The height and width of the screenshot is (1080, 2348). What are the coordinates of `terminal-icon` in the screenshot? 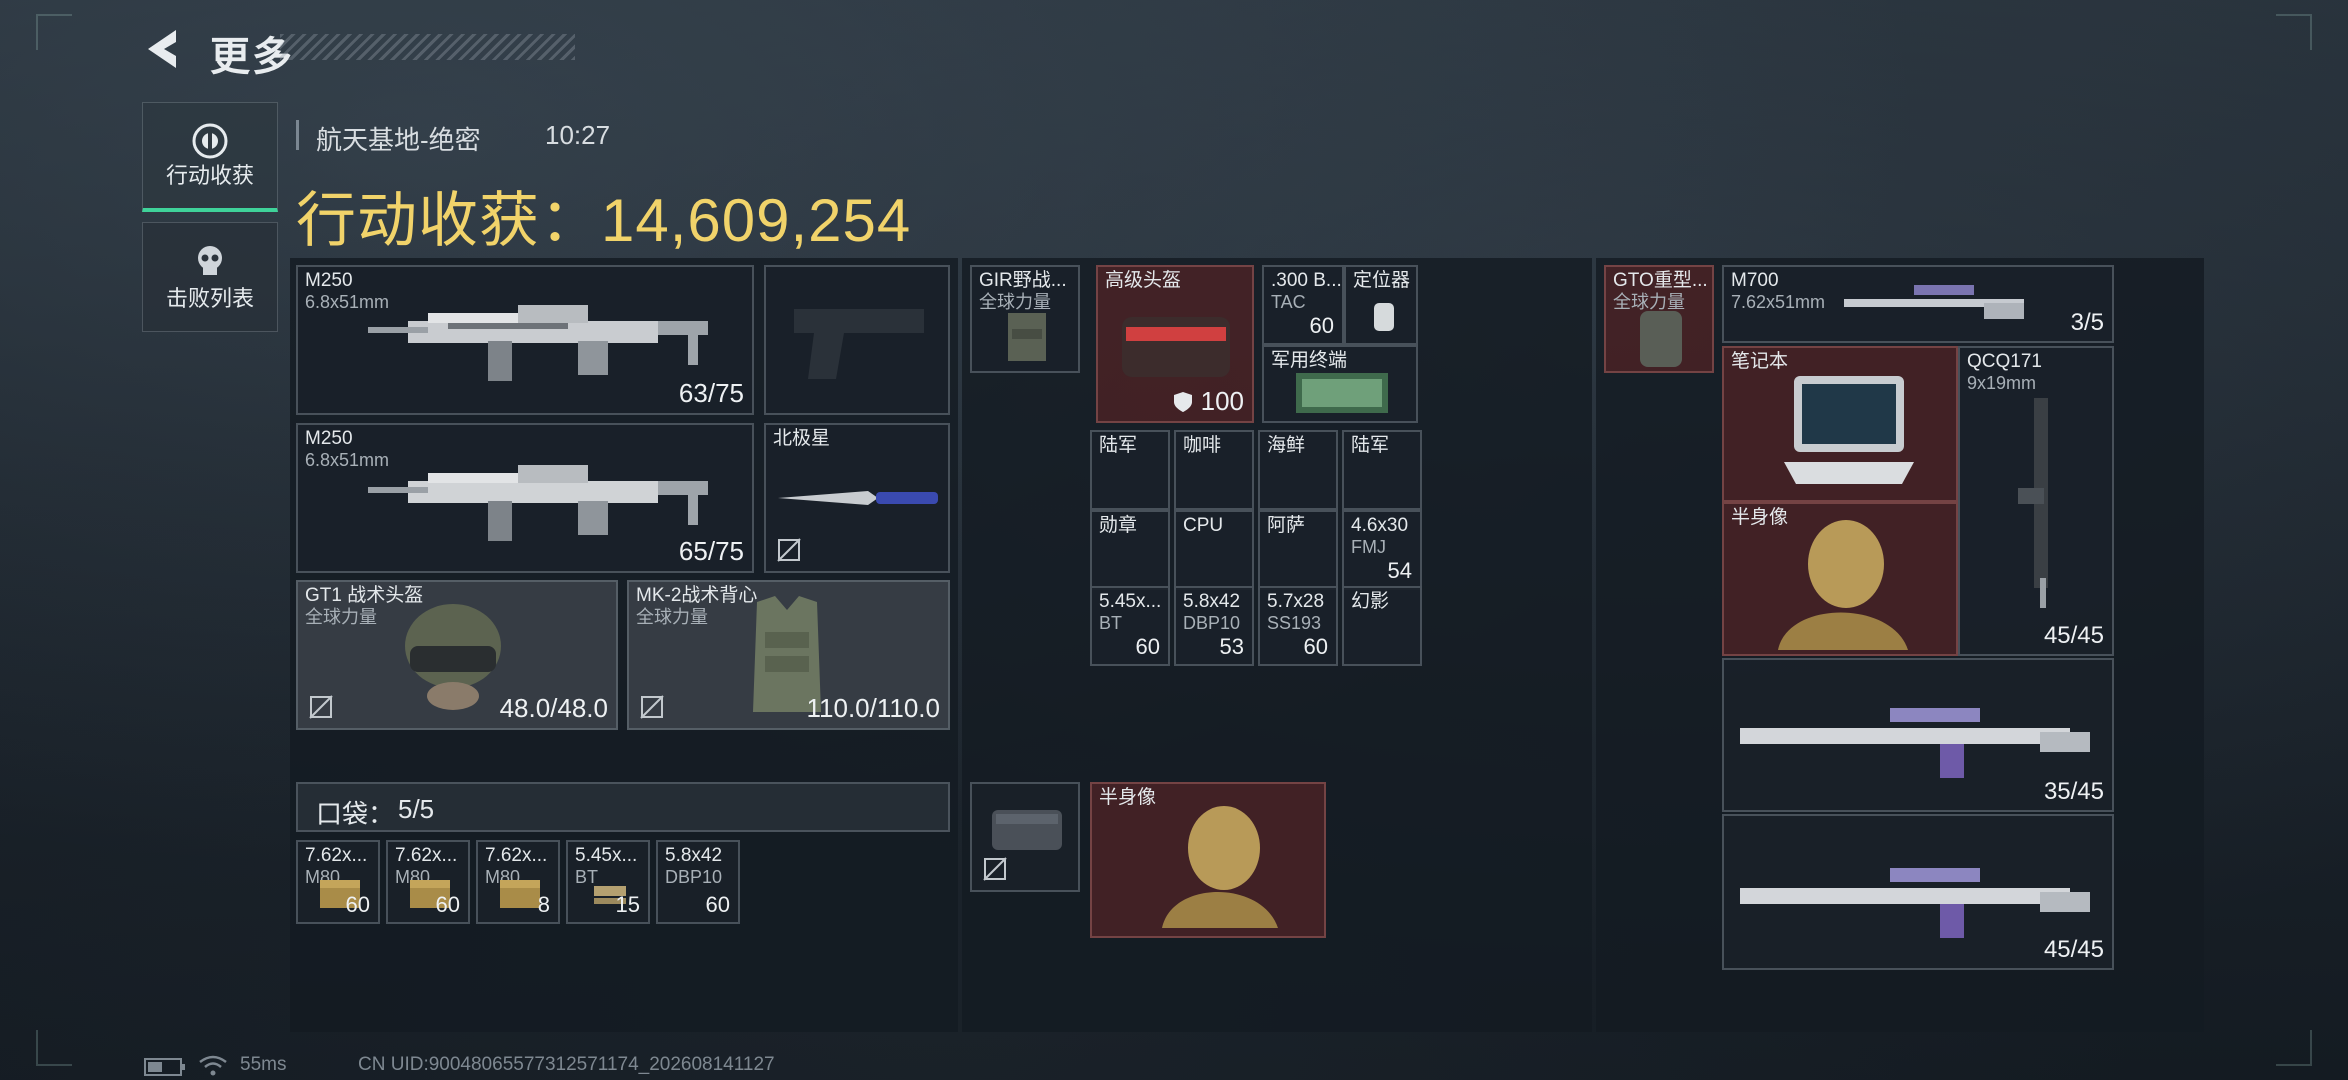 It's located at (1342, 393).